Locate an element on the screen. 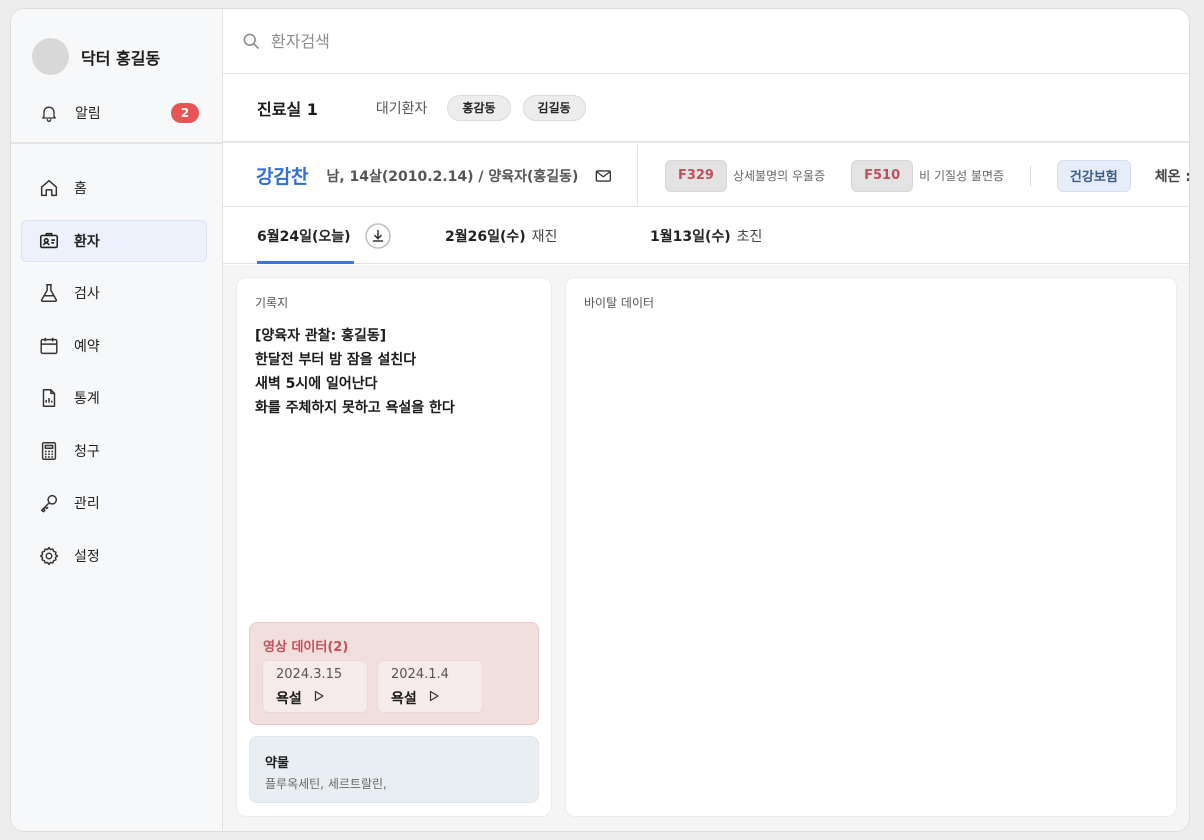 This screenshot has width=1204, height=840. alarm-count-badge: 2 is located at coordinates (185, 113).